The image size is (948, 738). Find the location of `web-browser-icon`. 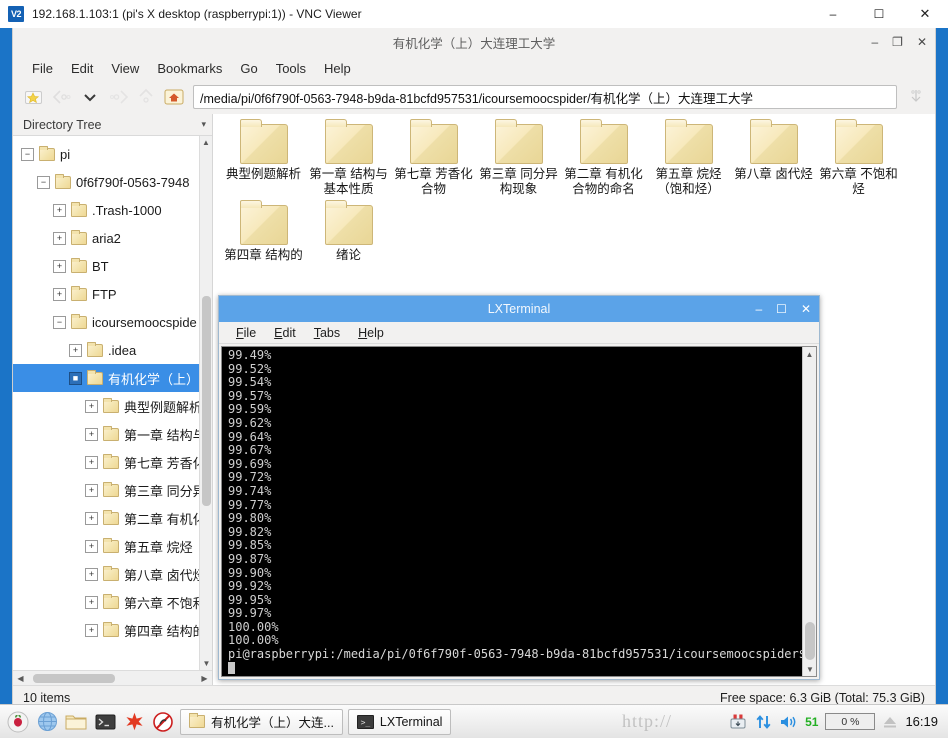

web-browser-icon is located at coordinates (47, 722).